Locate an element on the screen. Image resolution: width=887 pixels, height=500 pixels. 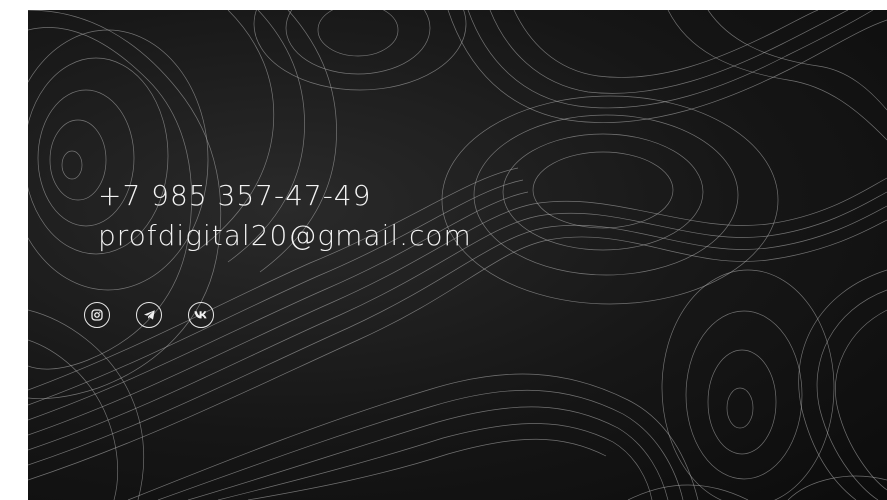
instagram-button is located at coordinates (97, 315).